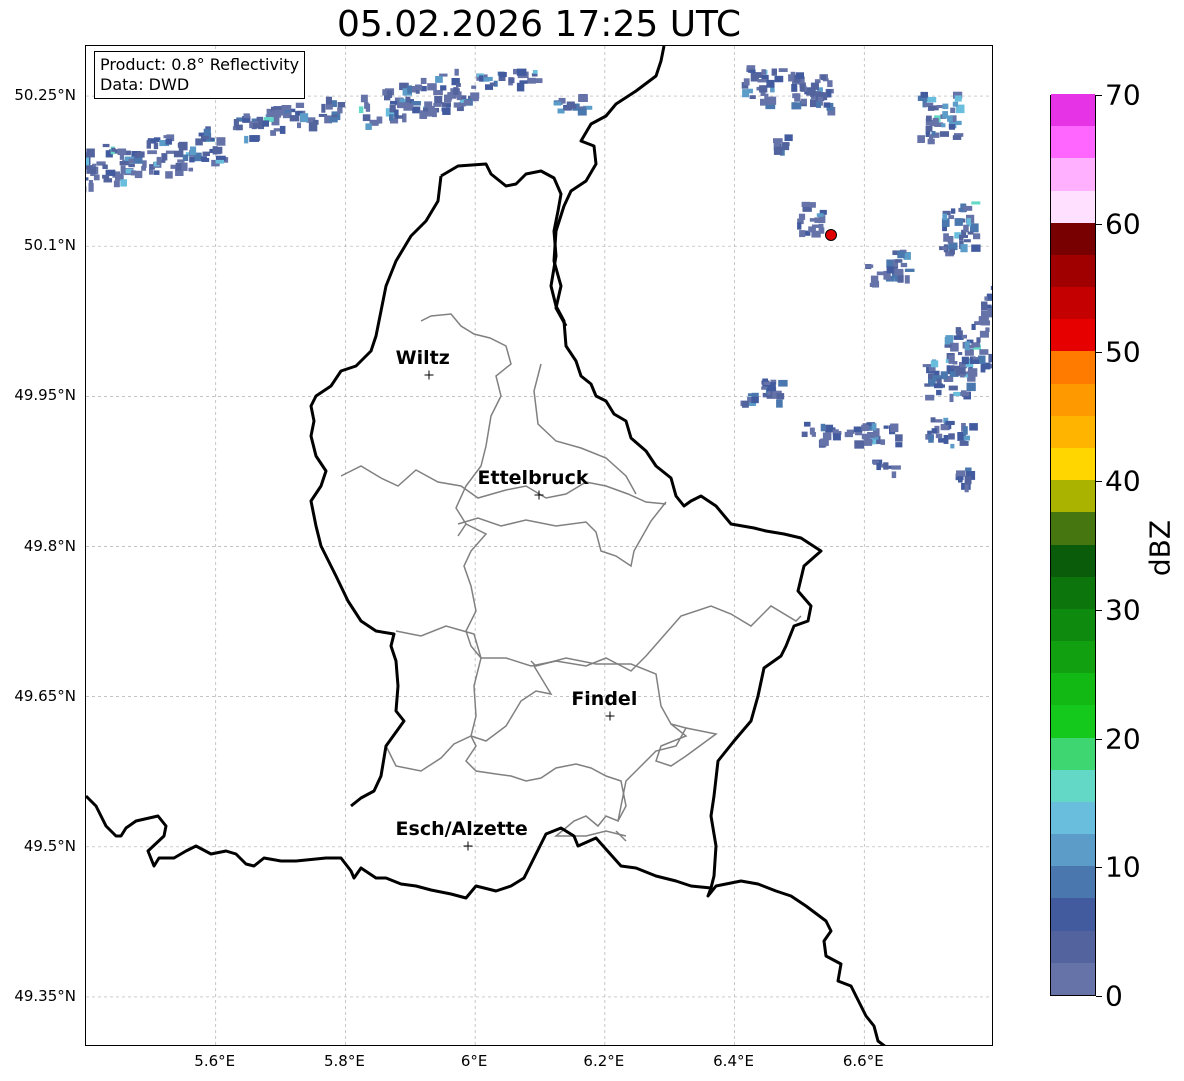 This screenshot has height=1081, width=1184. Describe the element at coordinates (468, 846) in the screenshot. I see `city-marker-icon` at that location.